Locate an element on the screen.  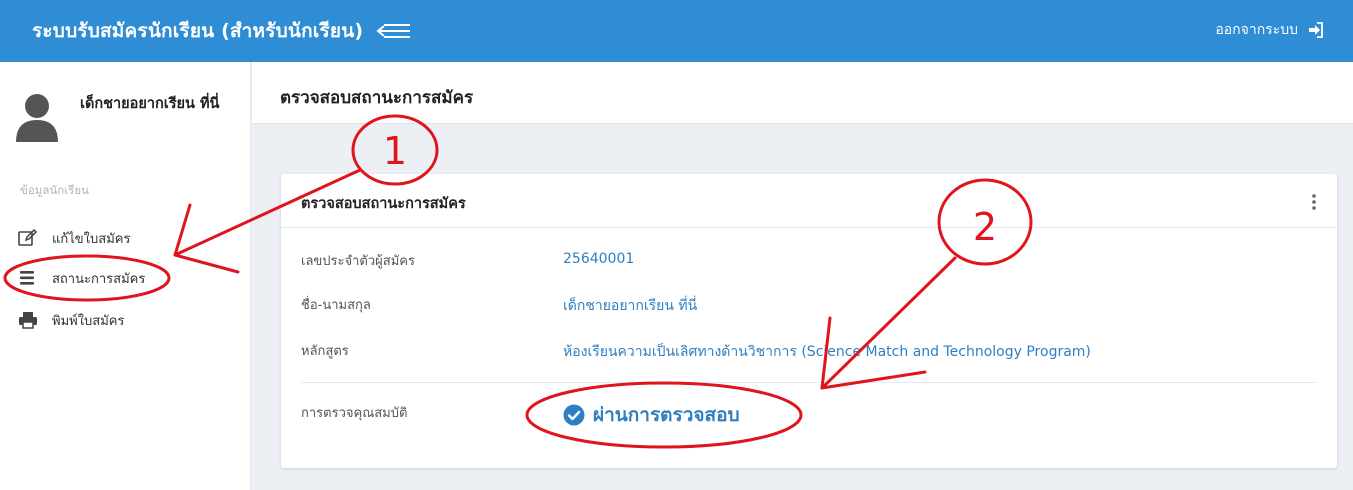
list-icon is located at coordinates (27, 278).